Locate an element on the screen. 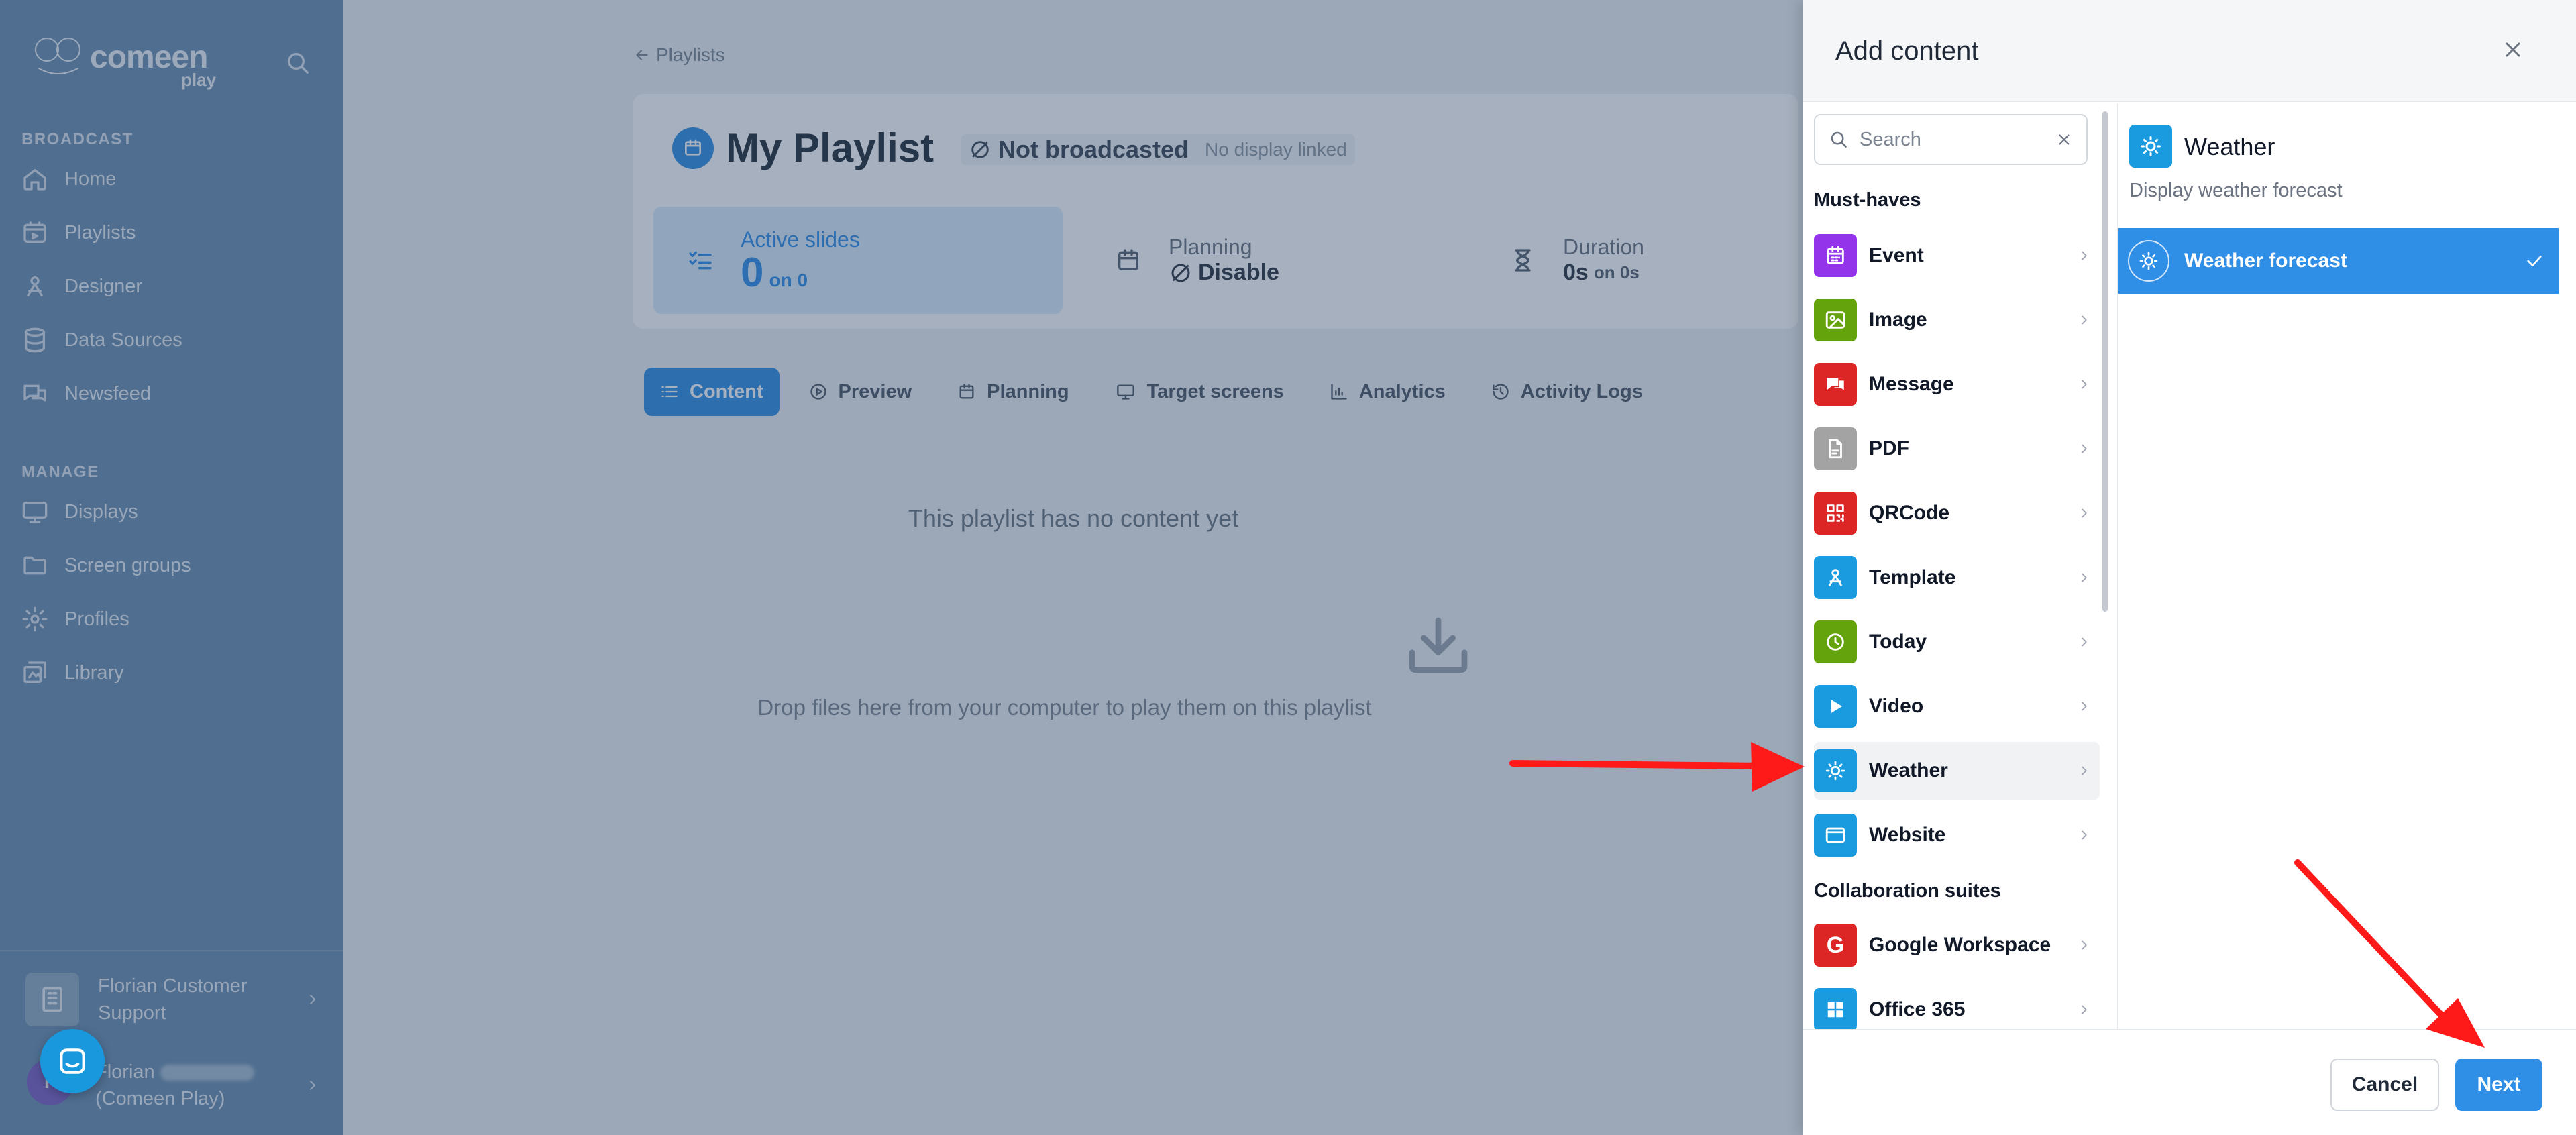  clear-icon is located at coordinates (2064, 139).